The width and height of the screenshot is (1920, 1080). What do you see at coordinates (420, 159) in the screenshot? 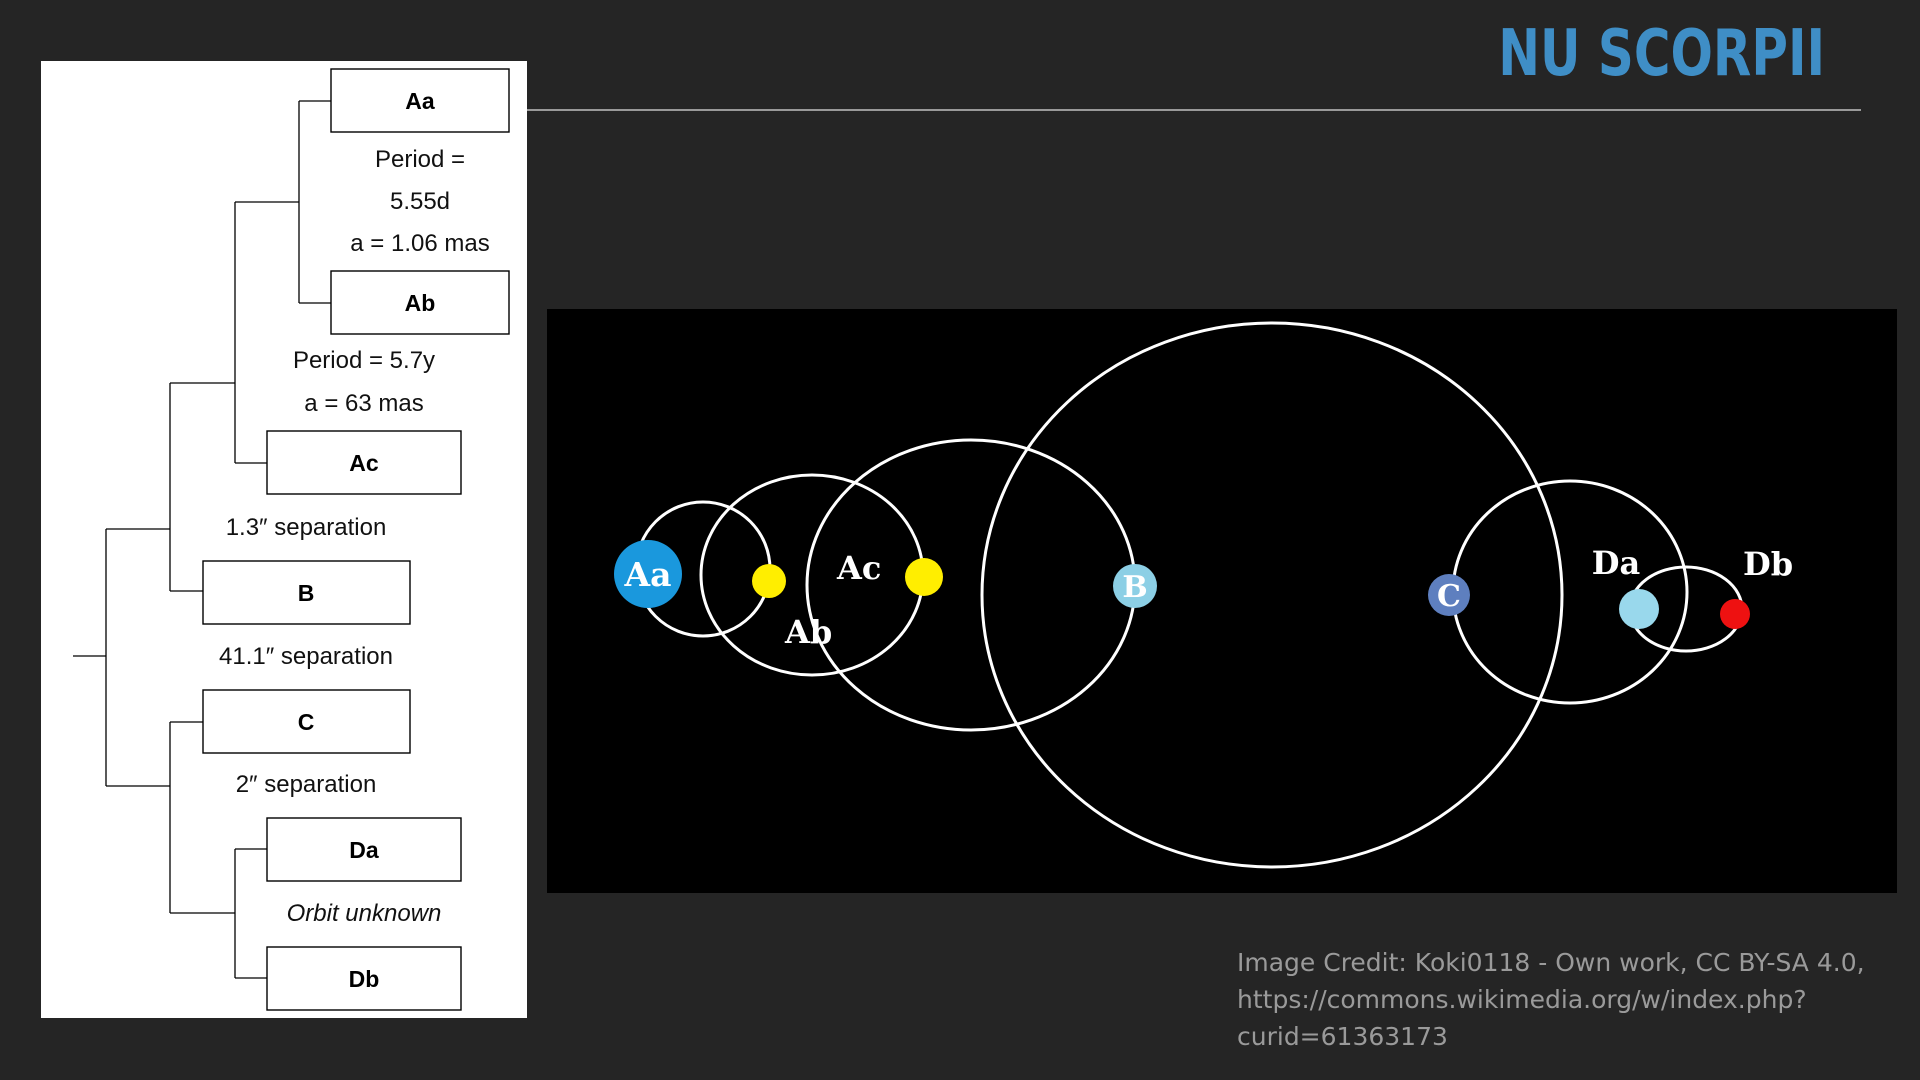
I see `aa-ab-period-label: Period =` at bounding box center [420, 159].